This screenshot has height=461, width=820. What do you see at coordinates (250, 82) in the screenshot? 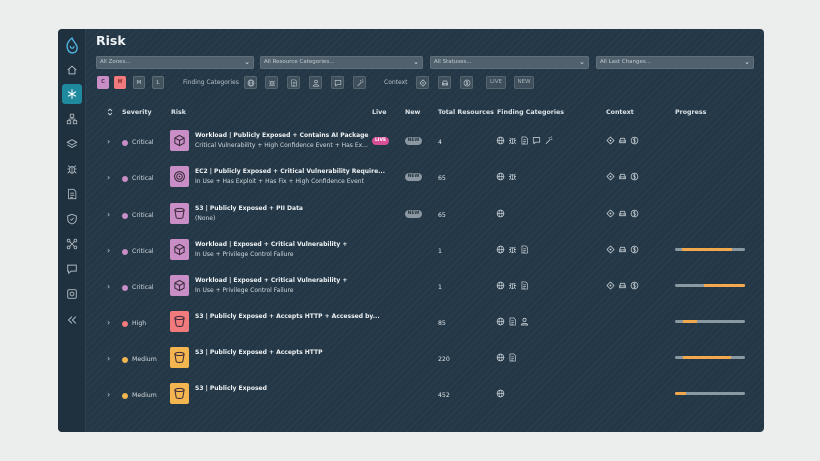
I see `finding-filter-globe` at bounding box center [250, 82].